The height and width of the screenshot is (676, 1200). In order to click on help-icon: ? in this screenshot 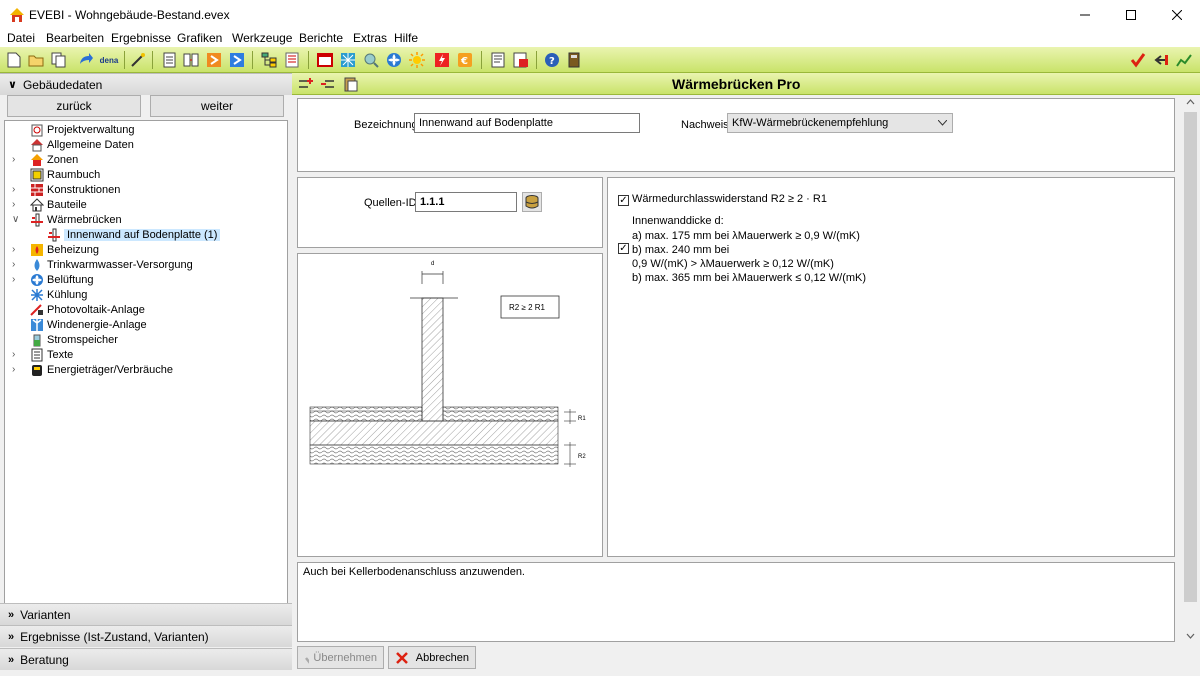, I will do `click(552, 60)`.